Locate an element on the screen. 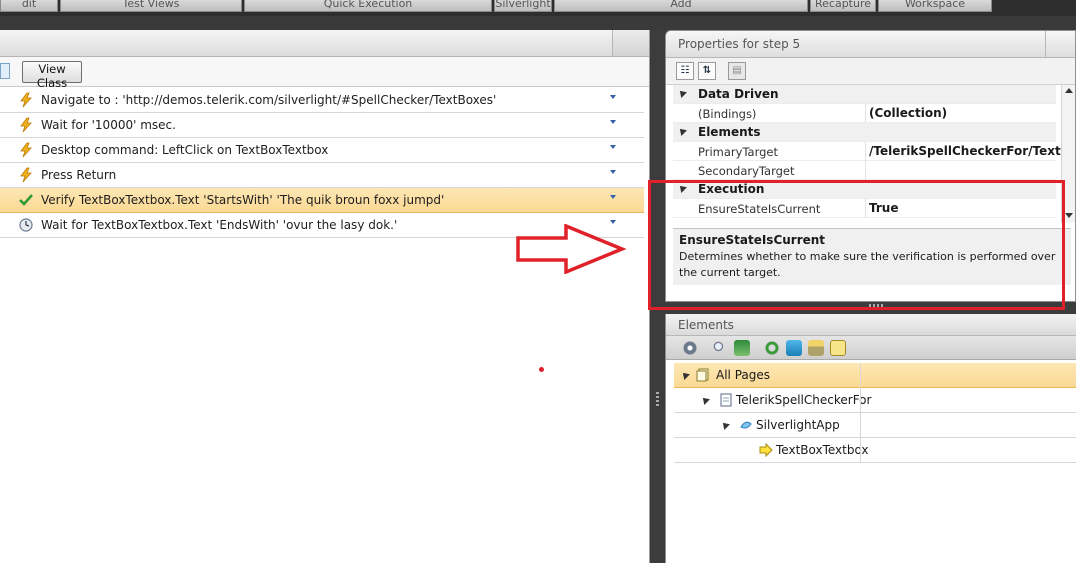 The width and height of the screenshot is (1076, 563). highlight-element-icon is located at coordinates (794, 348).